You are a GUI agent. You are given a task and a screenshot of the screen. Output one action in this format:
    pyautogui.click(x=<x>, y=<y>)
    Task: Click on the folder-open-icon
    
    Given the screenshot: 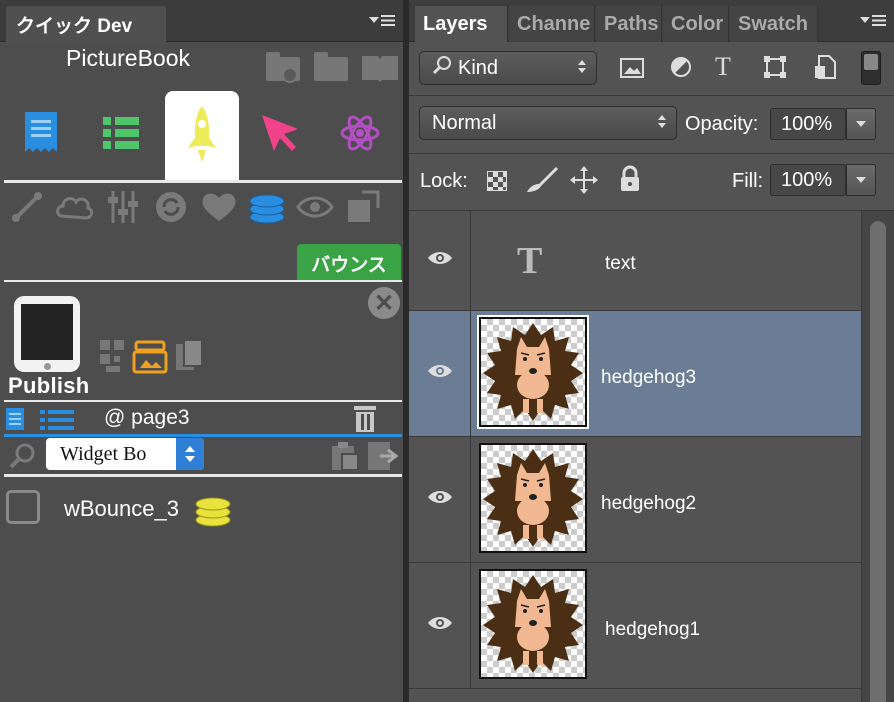 What is the action you would take?
    pyautogui.click(x=332, y=66)
    